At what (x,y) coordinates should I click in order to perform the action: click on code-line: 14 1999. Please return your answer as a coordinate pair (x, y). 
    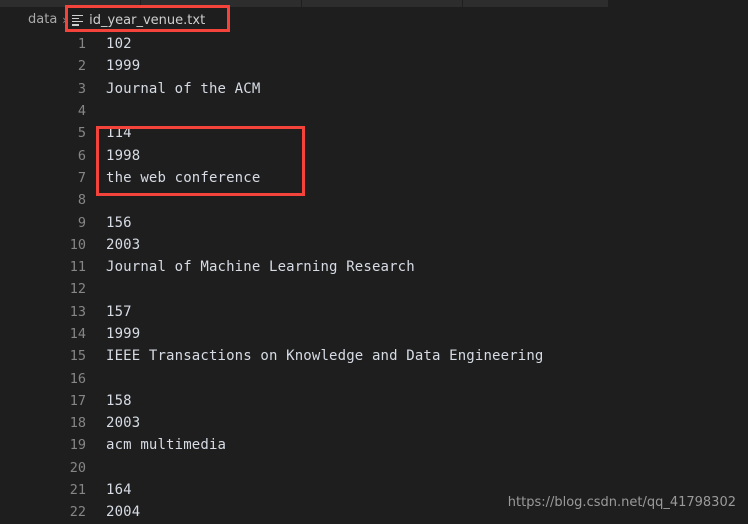
    Looking at the image, I should click on (374, 334).